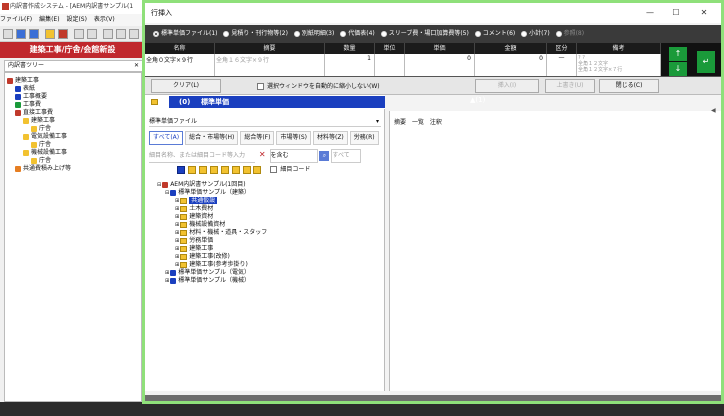 This screenshot has height=416, width=724. What do you see at coordinates (265, 122) in the screenshot?
I see `price-file-combobox: 標準単価ファイル ▾` at bounding box center [265, 122].